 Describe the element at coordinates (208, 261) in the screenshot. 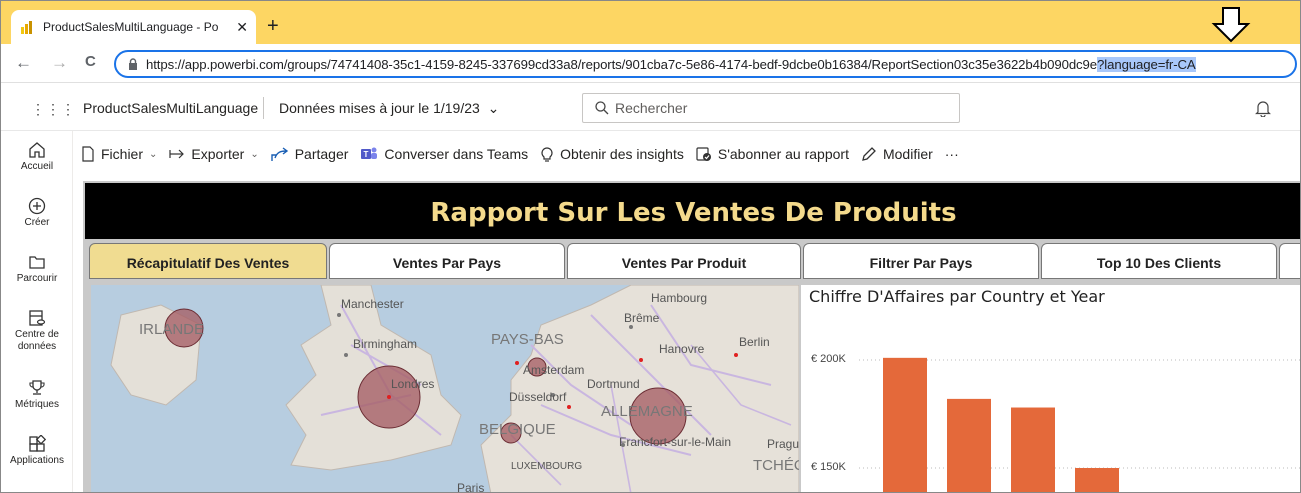

I see `tab-recapitulatif: Récapitulatif Des Ventes` at that location.